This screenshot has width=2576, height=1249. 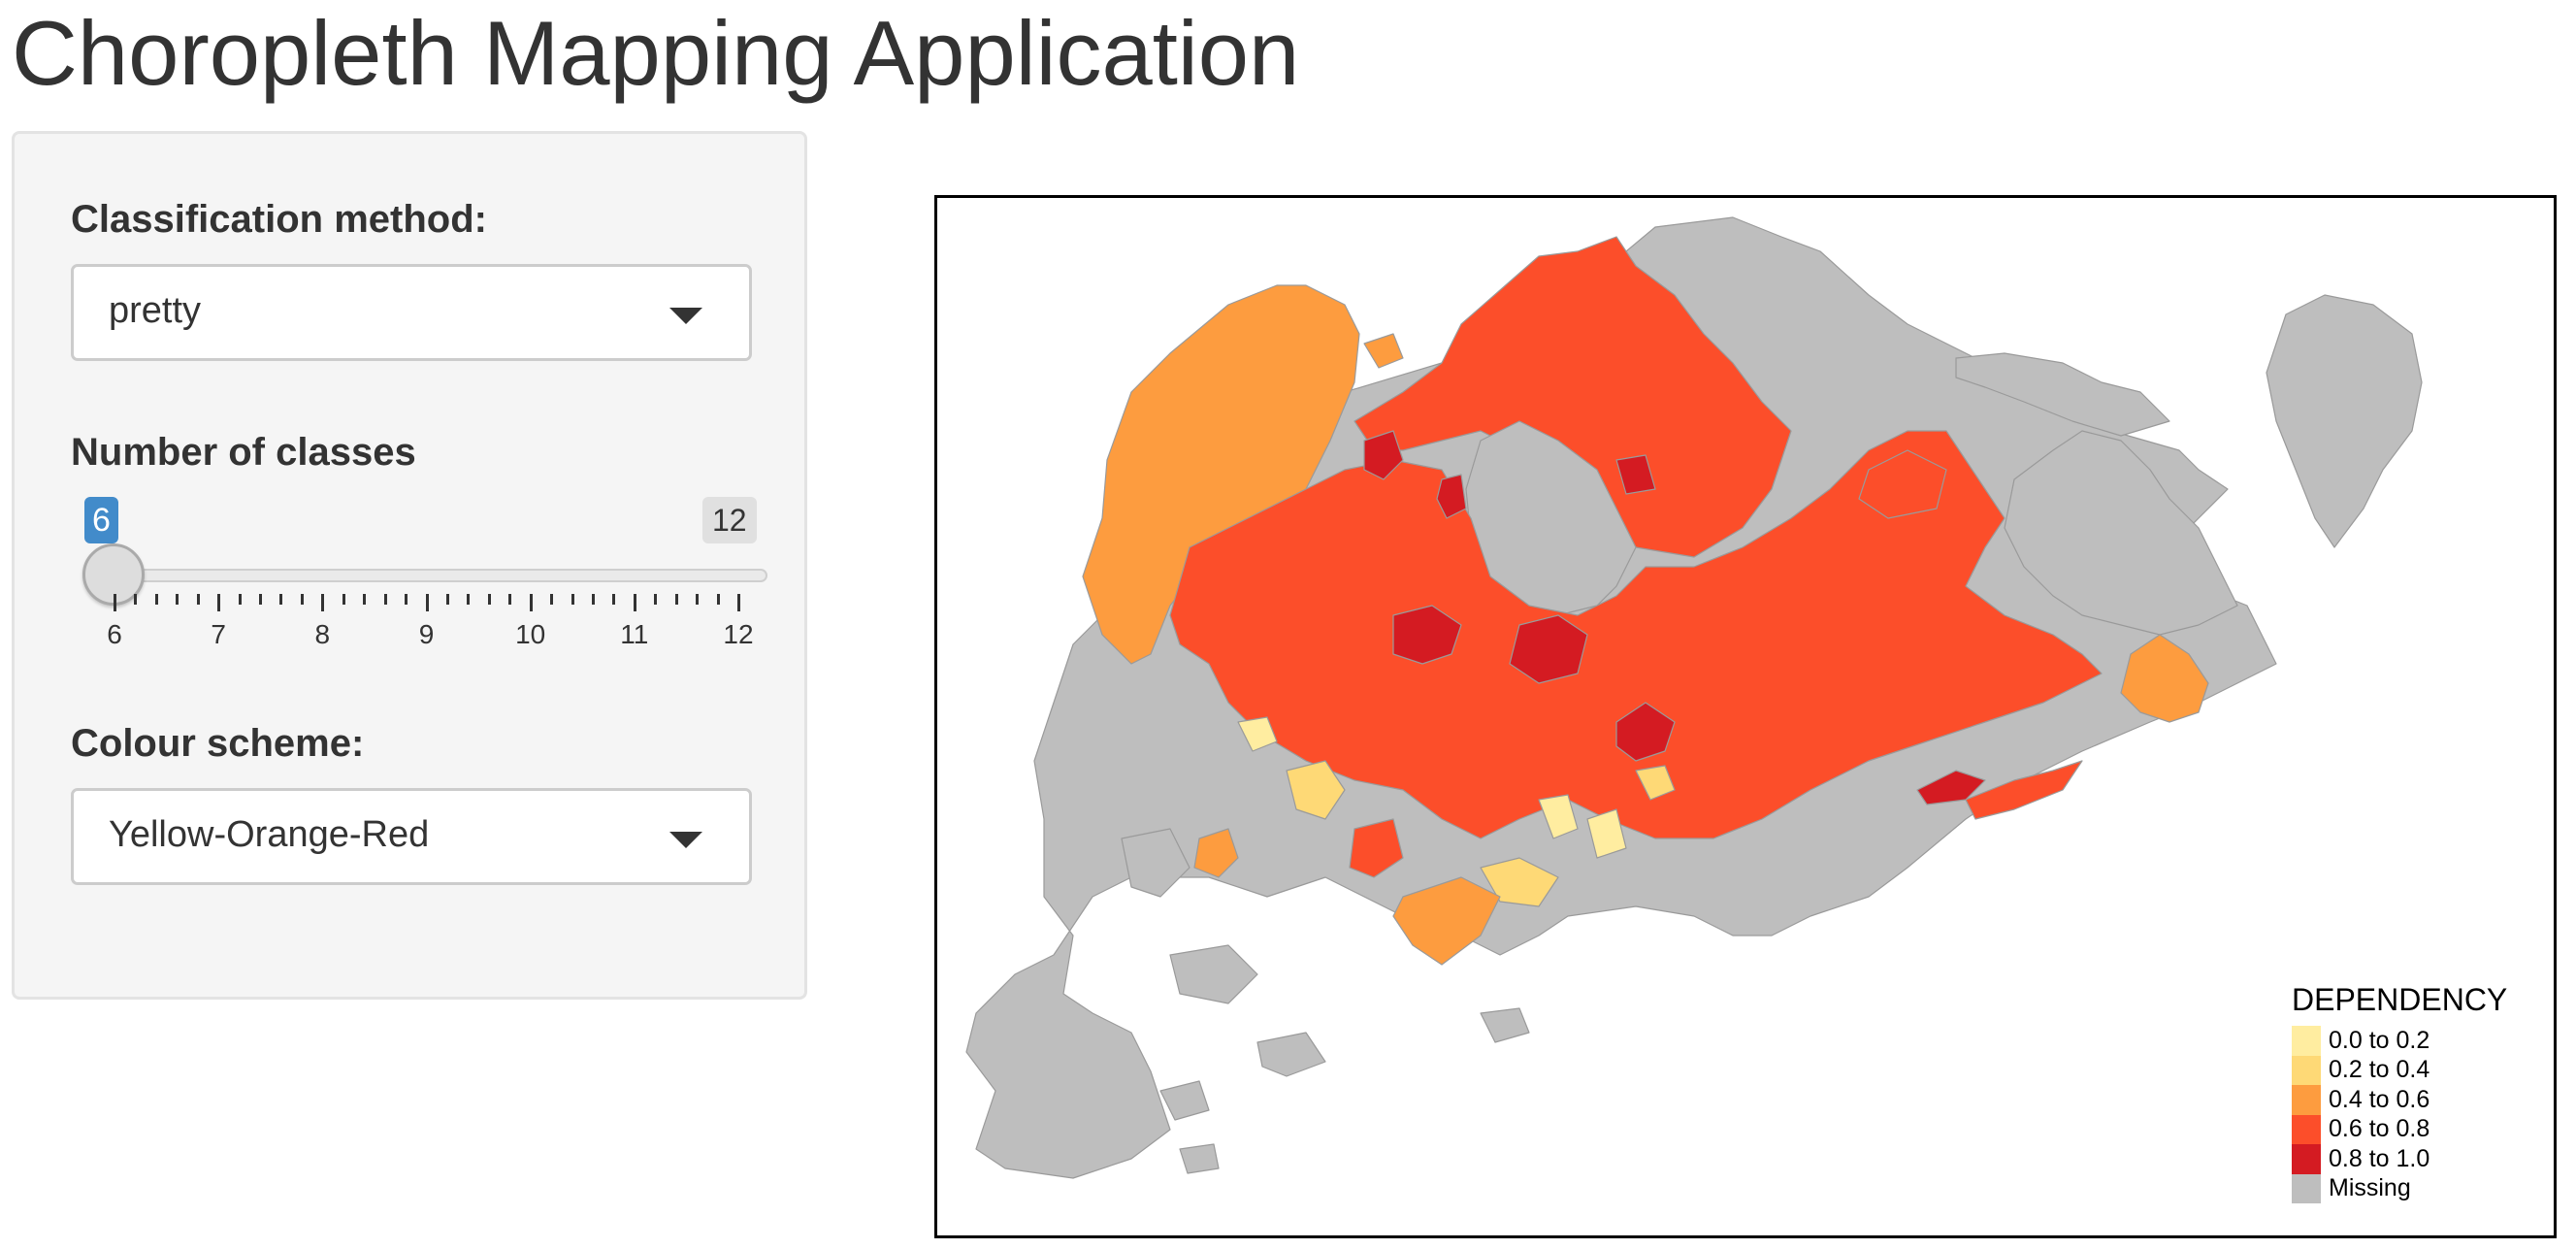 What do you see at coordinates (218, 743) in the screenshot?
I see `colour-scheme-label: Colour scheme:` at bounding box center [218, 743].